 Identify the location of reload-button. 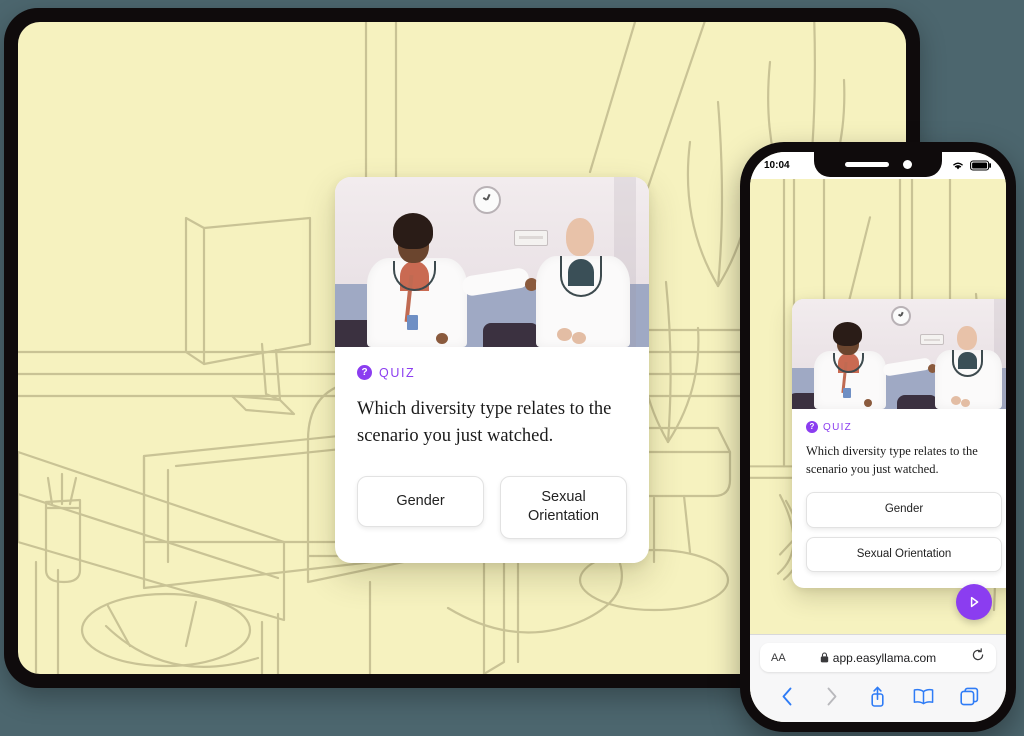
(978, 657).